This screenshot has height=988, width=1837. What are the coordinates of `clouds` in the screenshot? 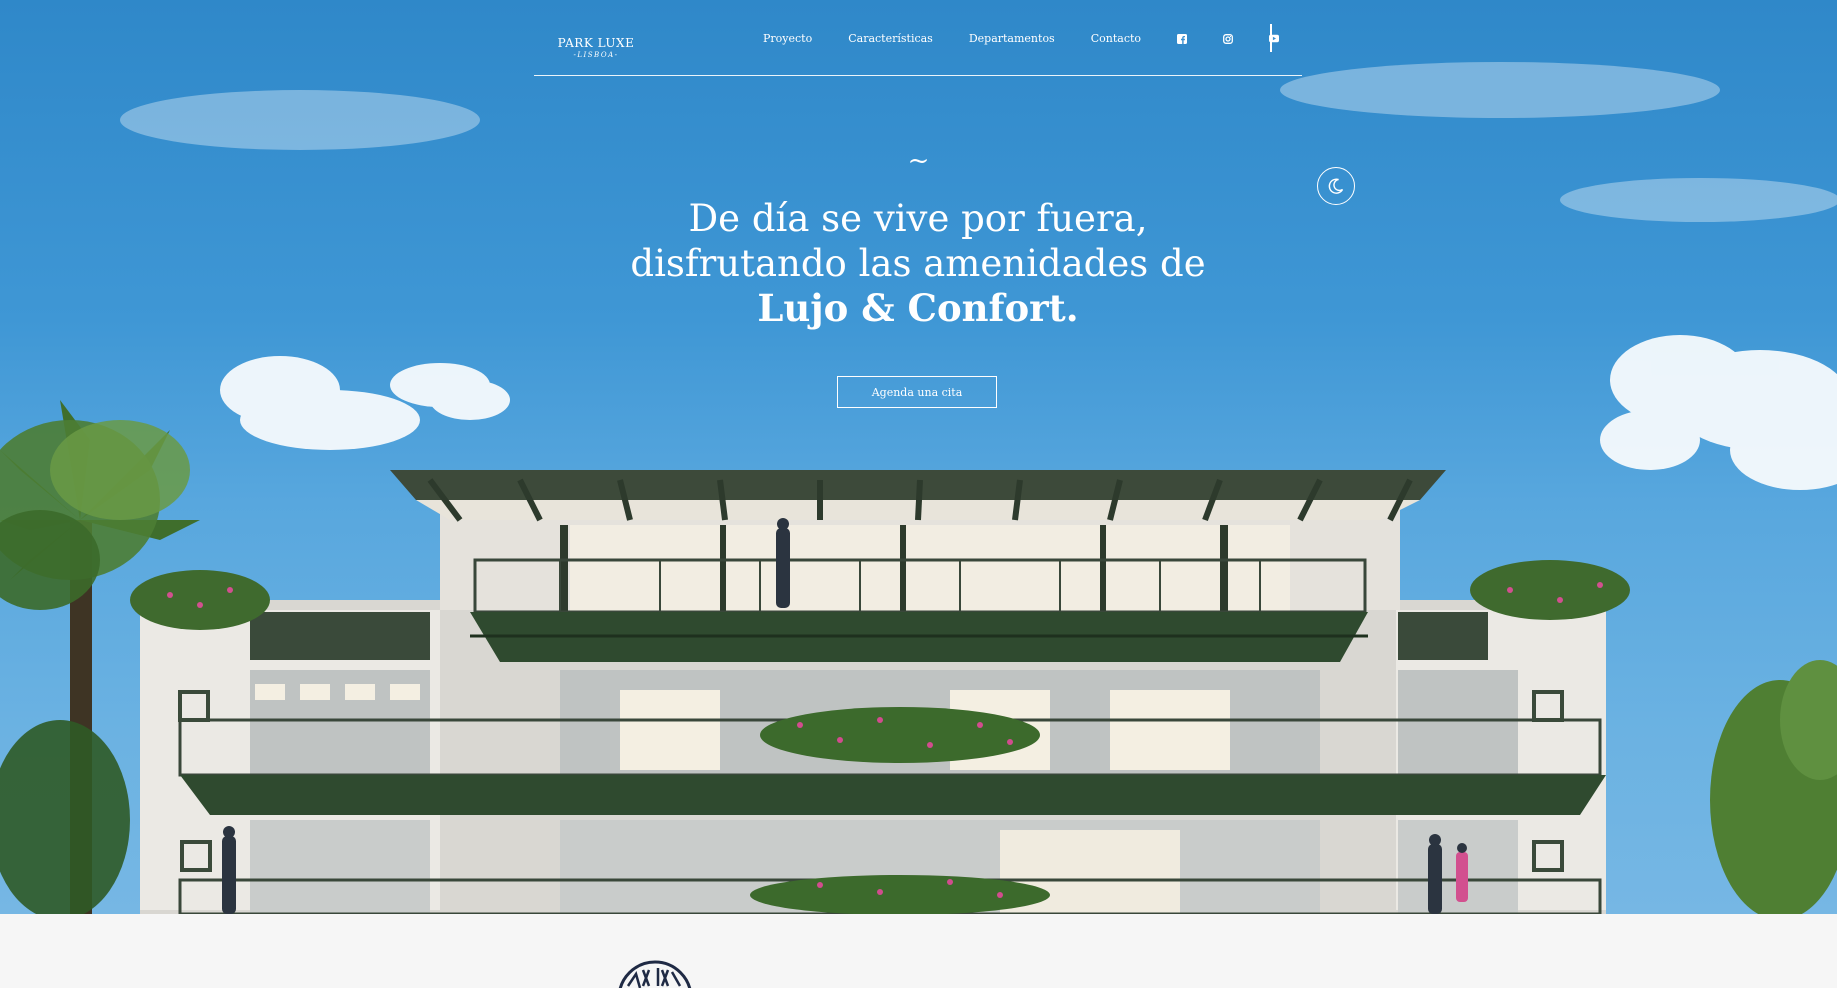 It's located at (1028, 412).